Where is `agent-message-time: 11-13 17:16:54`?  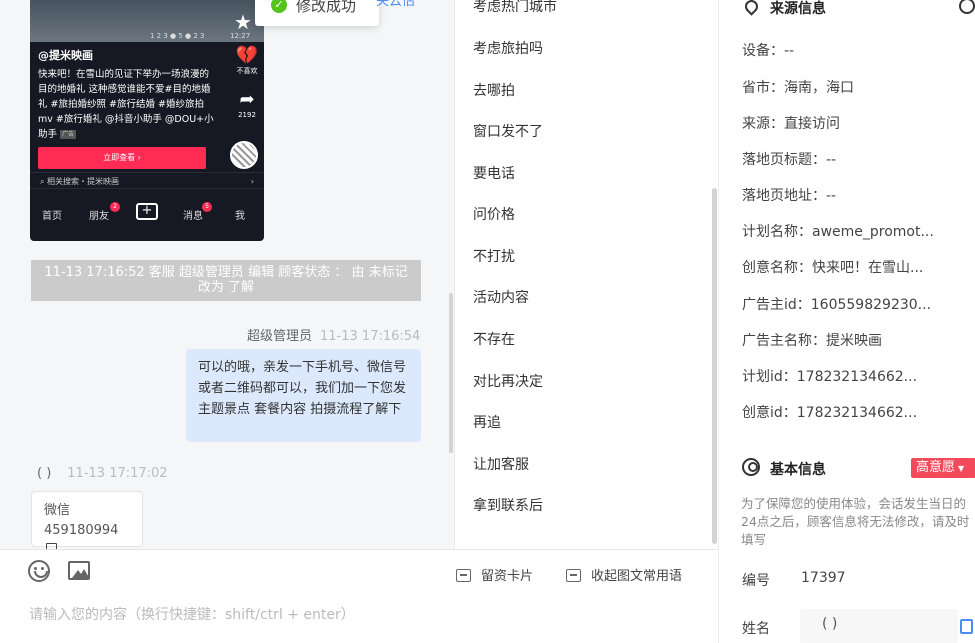 agent-message-time: 11-13 17:16:54 is located at coordinates (370, 336).